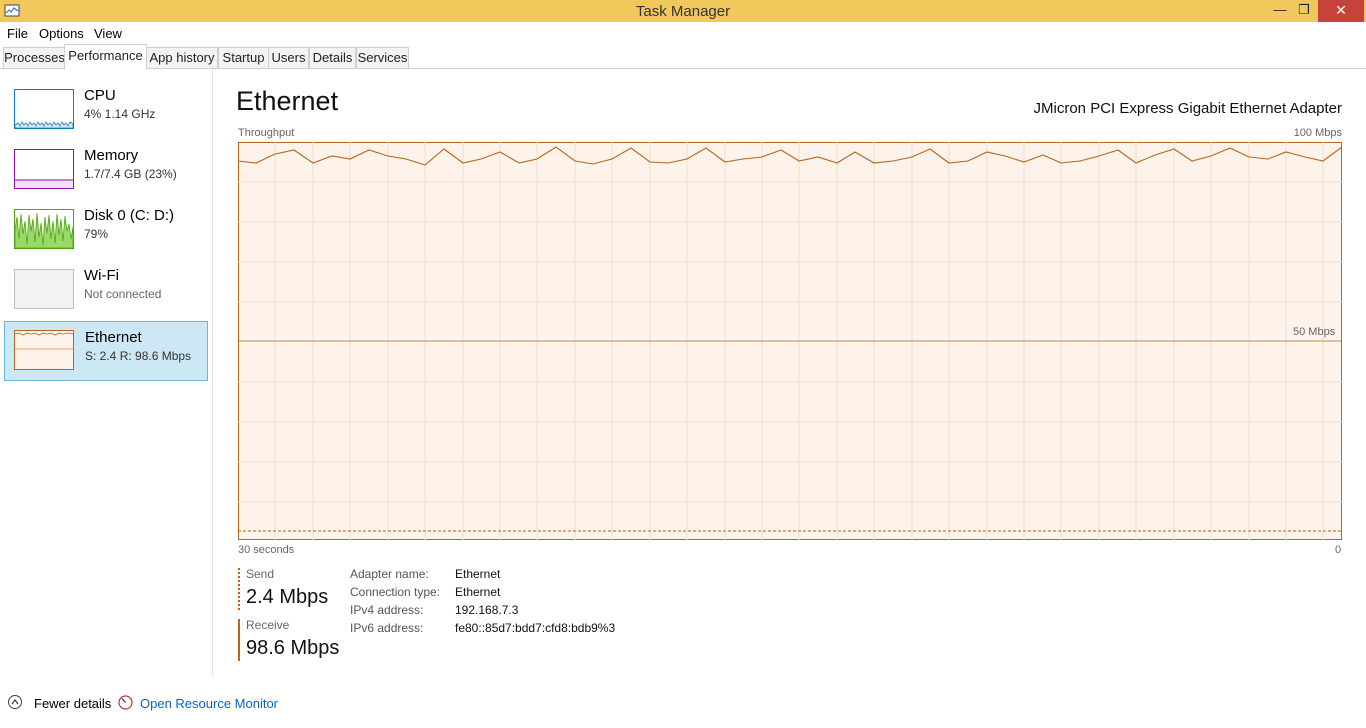  I want to click on page-title: Ethernet, so click(287, 101).